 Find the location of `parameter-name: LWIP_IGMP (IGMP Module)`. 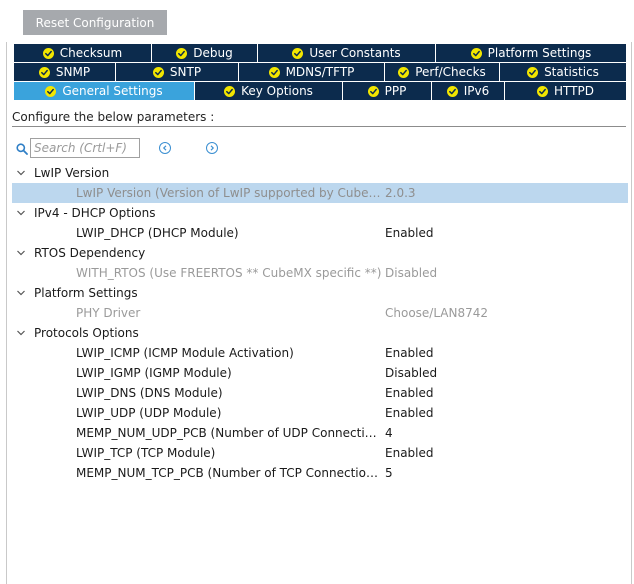

parameter-name: LWIP_IGMP (IGMP Module) is located at coordinates (154, 373).